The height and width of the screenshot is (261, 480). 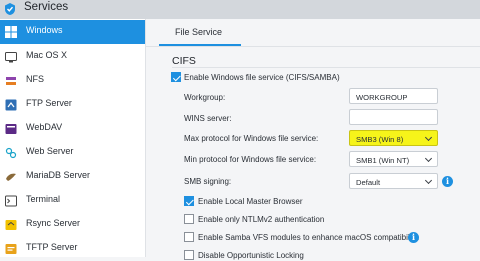 What do you see at coordinates (250, 159) in the screenshot?
I see `min-protocol-label: Min protocol for Windows file service:` at bounding box center [250, 159].